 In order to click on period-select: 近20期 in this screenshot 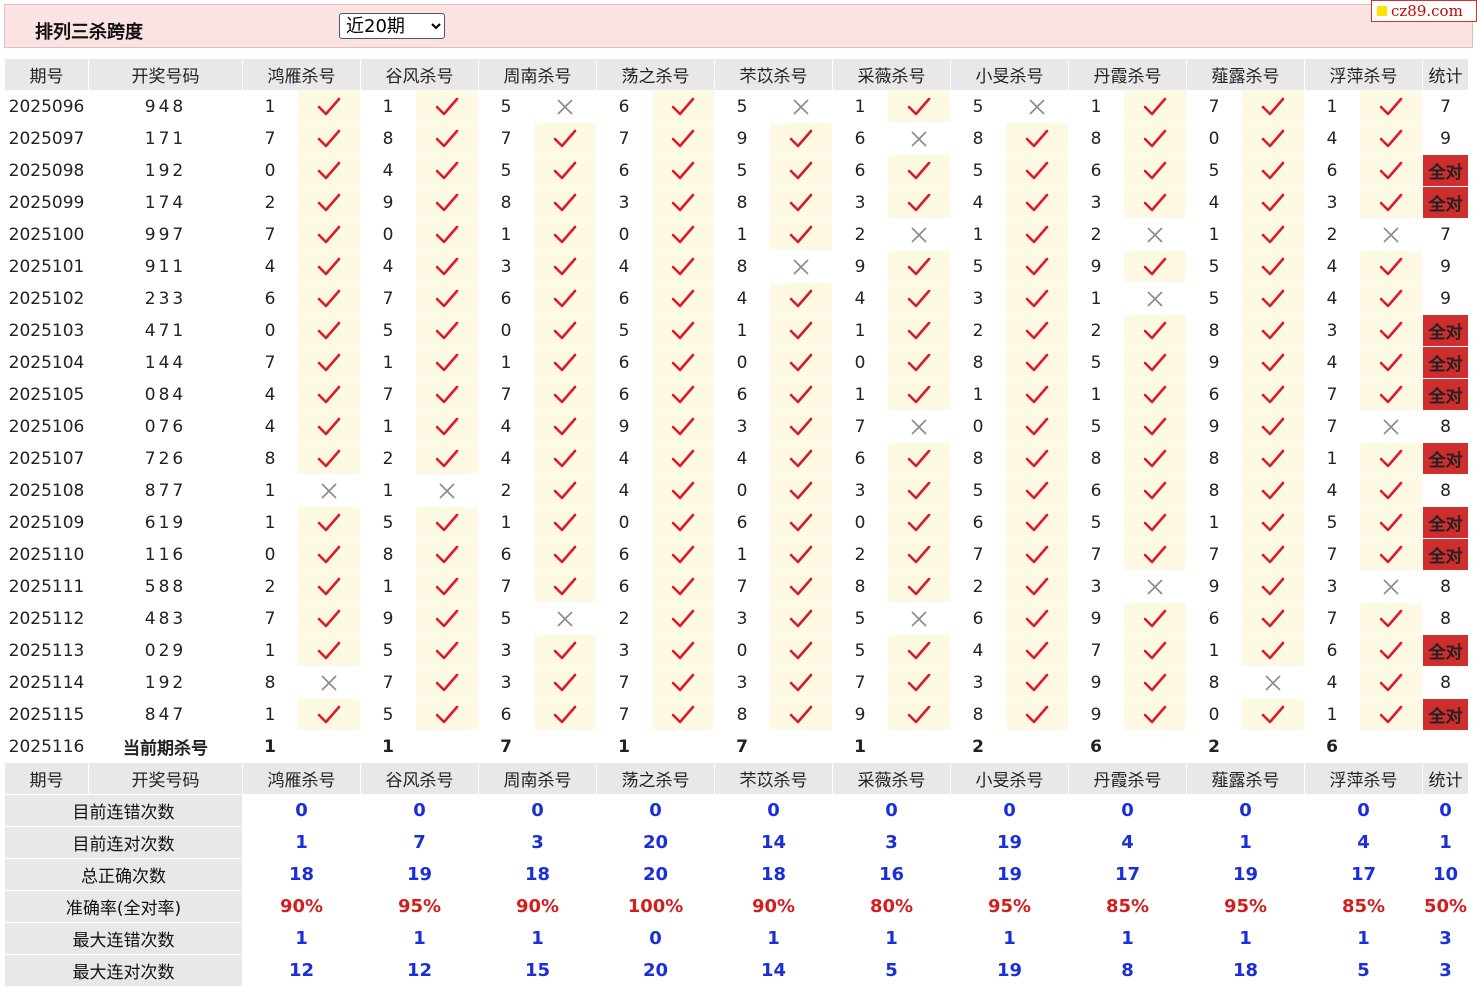, I will do `click(392, 26)`.